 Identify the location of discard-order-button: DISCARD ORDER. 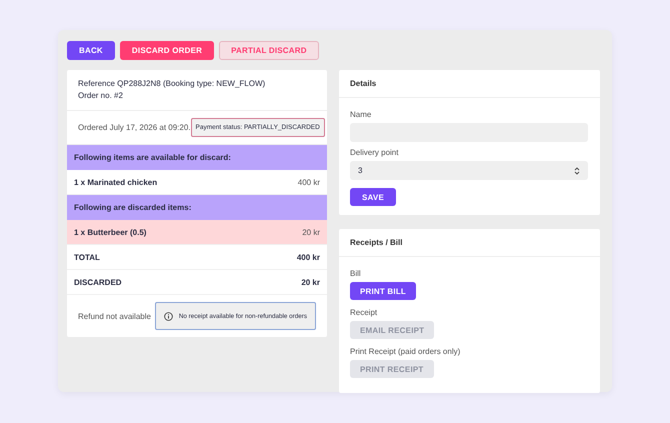
(167, 50).